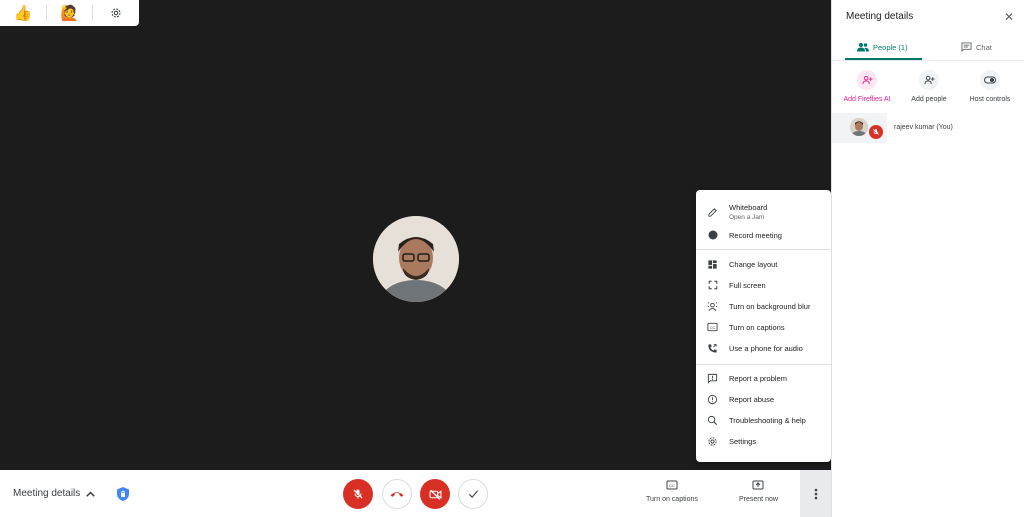 The image size is (1024, 517). I want to click on panel-title: Meeting details, so click(880, 16).